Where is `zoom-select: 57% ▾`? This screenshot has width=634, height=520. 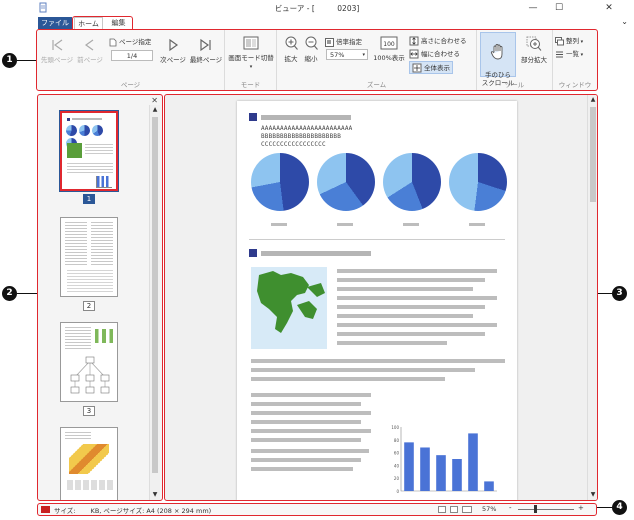
zoom-select: 57% ▾ is located at coordinates (347, 54).